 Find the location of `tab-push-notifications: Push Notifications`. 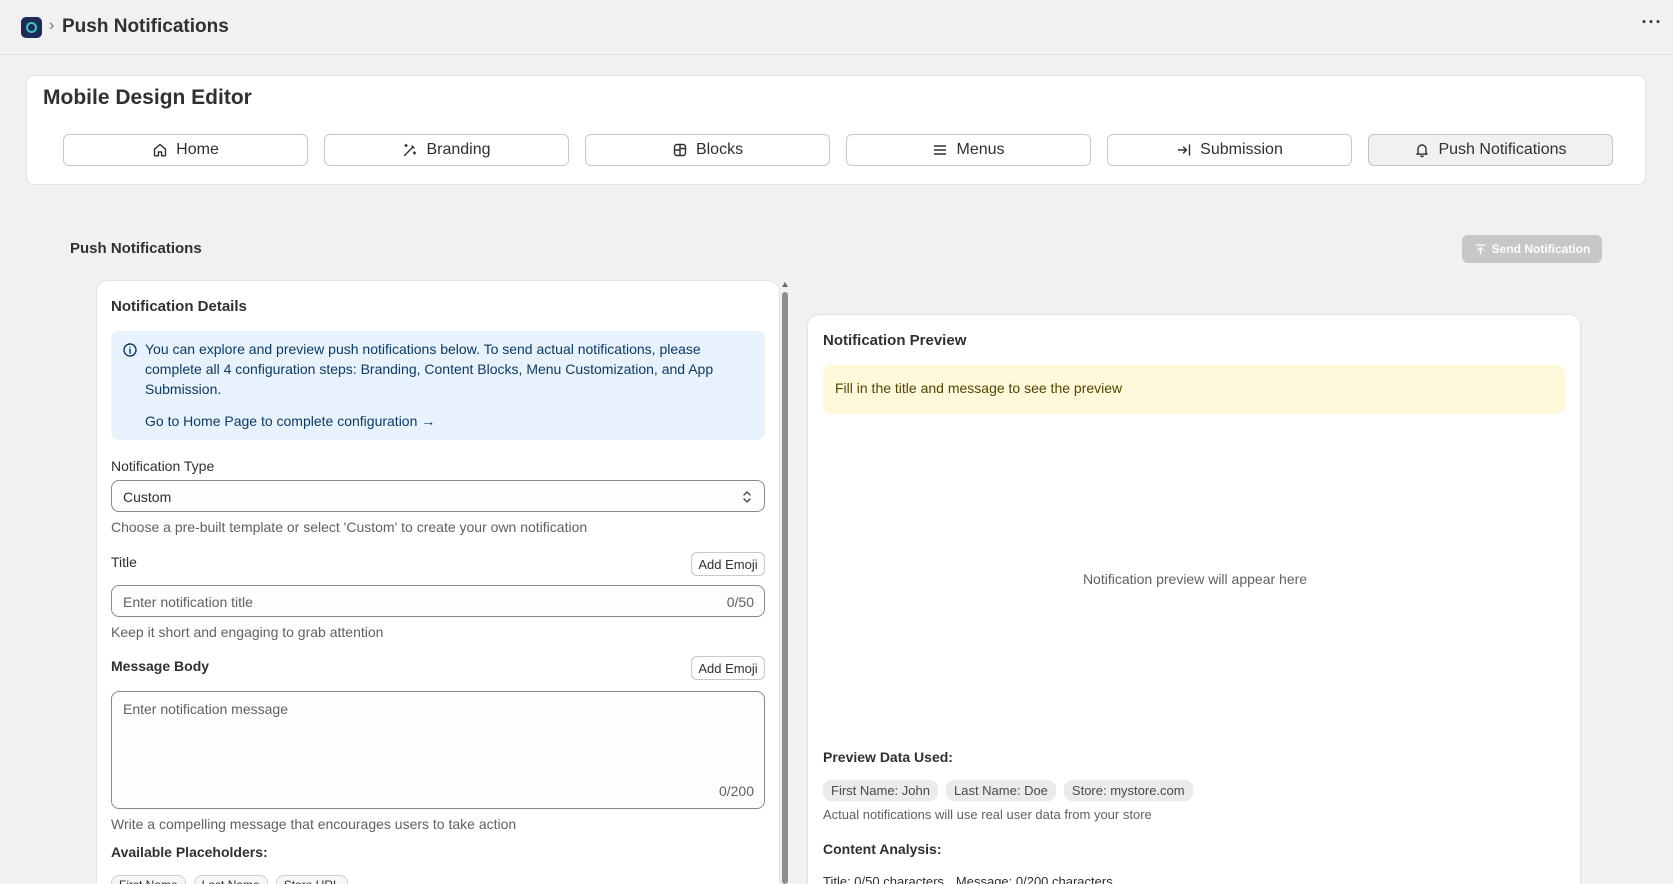

tab-push-notifications: Push Notifications is located at coordinates (1490, 150).